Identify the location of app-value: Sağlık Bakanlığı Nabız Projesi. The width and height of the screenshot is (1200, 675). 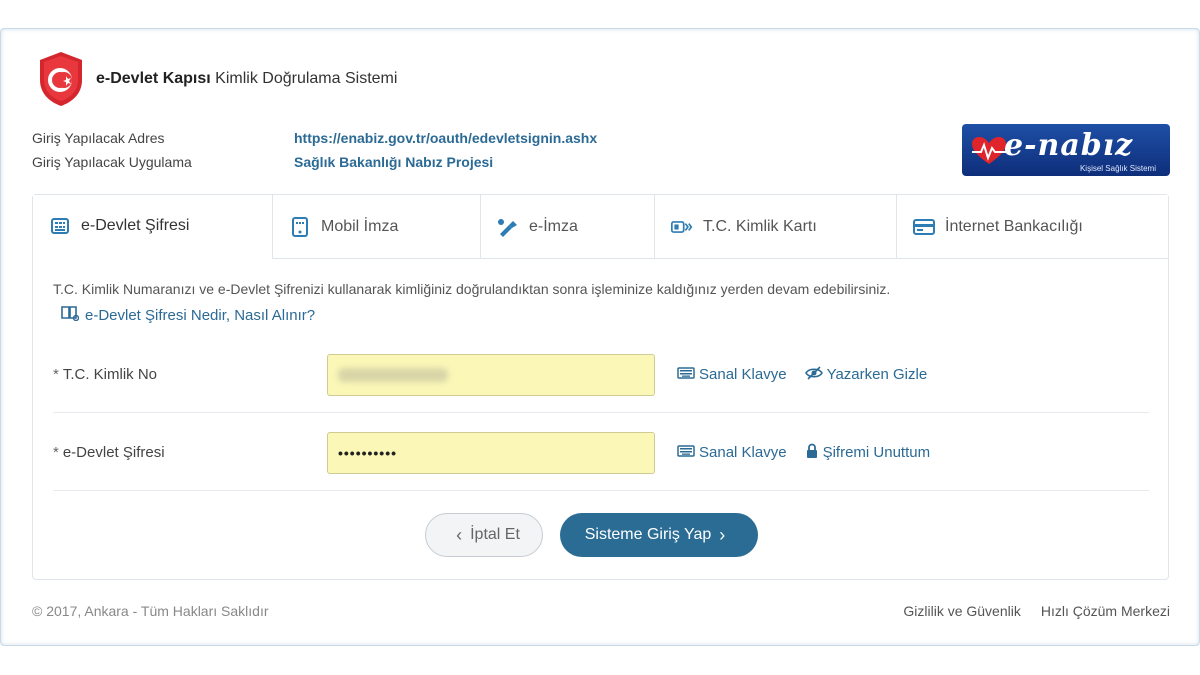
(394, 162).